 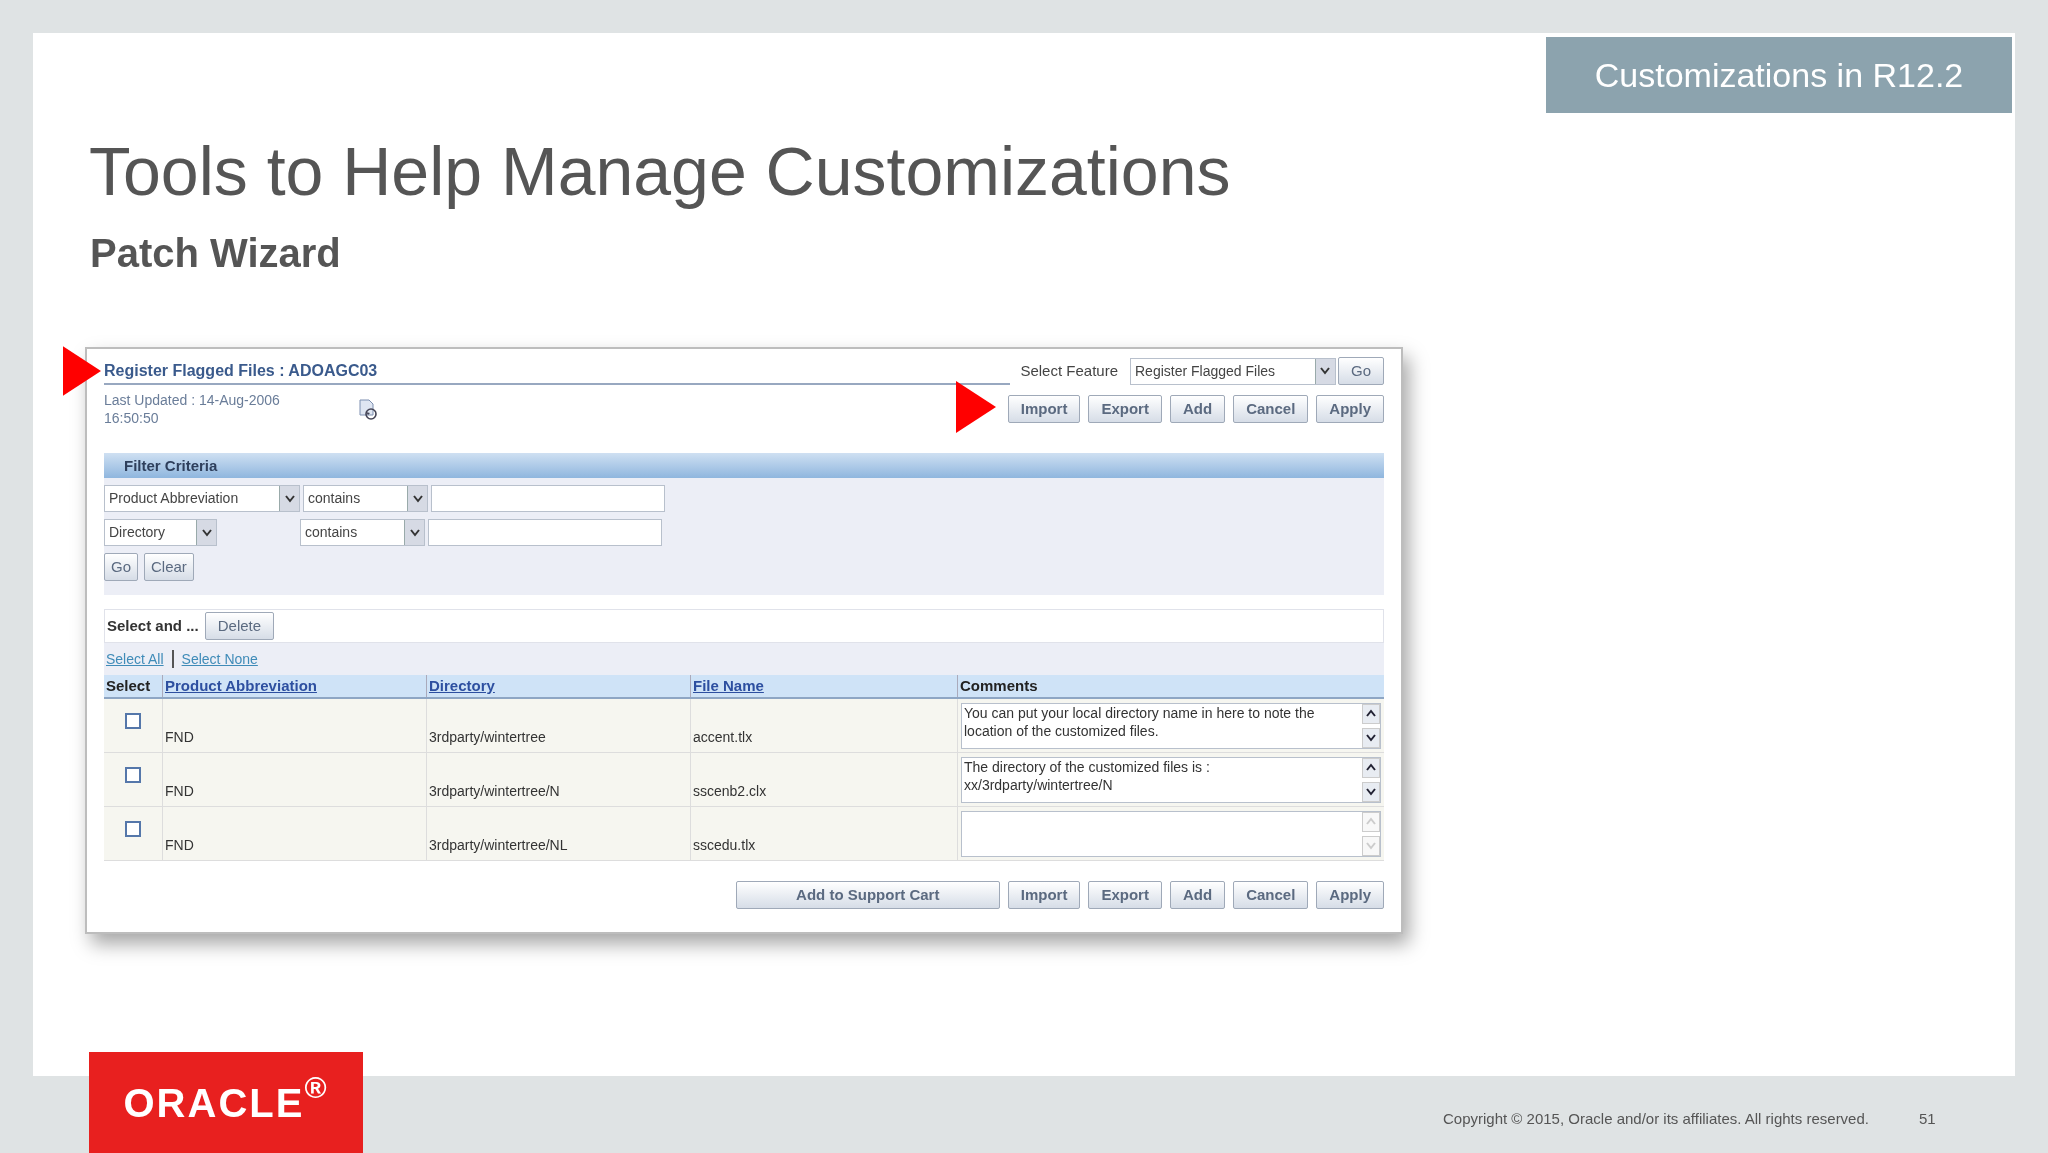 What do you see at coordinates (226, 1102) in the screenshot?
I see `oracle-logo: ORACLE$^{®}$` at bounding box center [226, 1102].